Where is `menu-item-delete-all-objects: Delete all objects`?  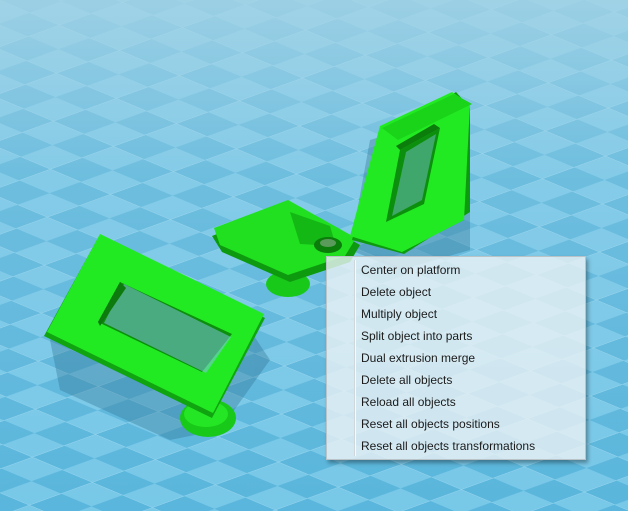
menu-item-delete-all-objects: Delete all objects is located at coordinates (456, 380).